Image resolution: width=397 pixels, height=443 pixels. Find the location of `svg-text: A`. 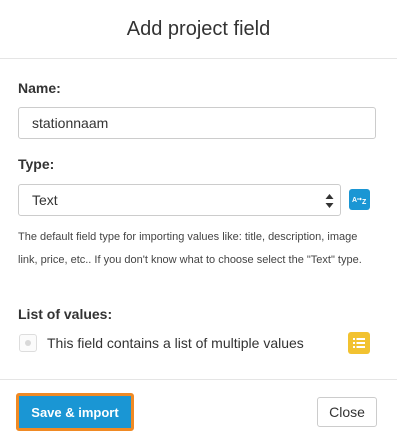

svg-text: A is located at coordinates (354, 200).